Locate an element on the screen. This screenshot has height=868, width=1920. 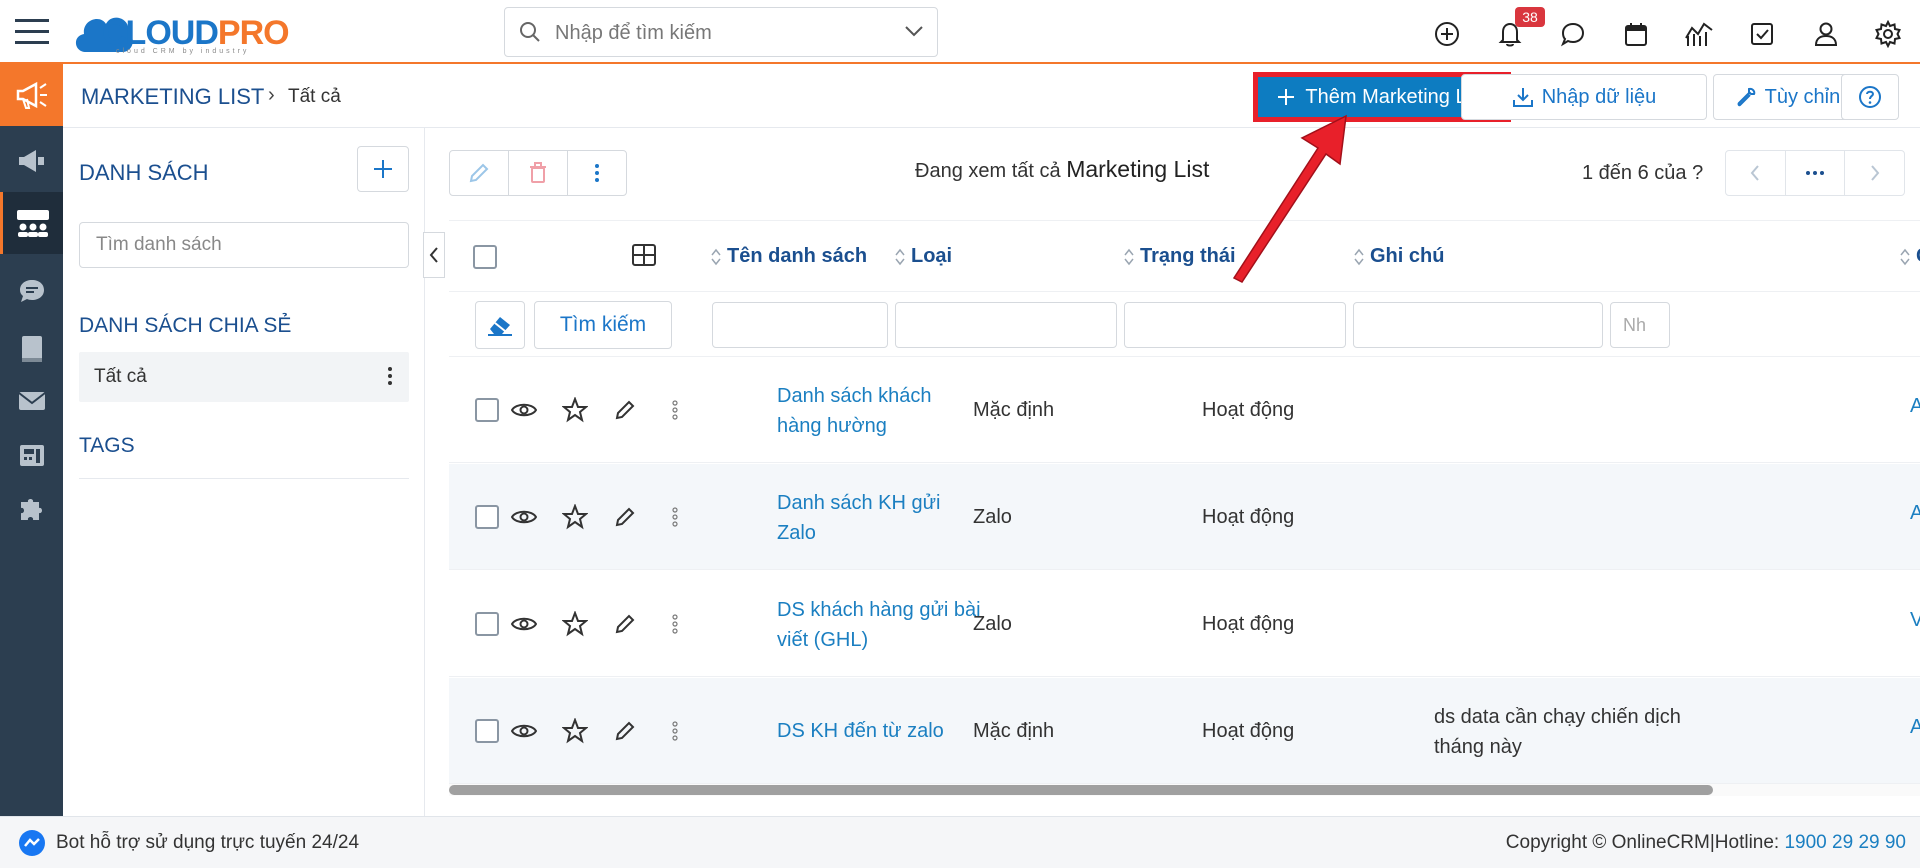
global-search is located at coordinates (721, 32).